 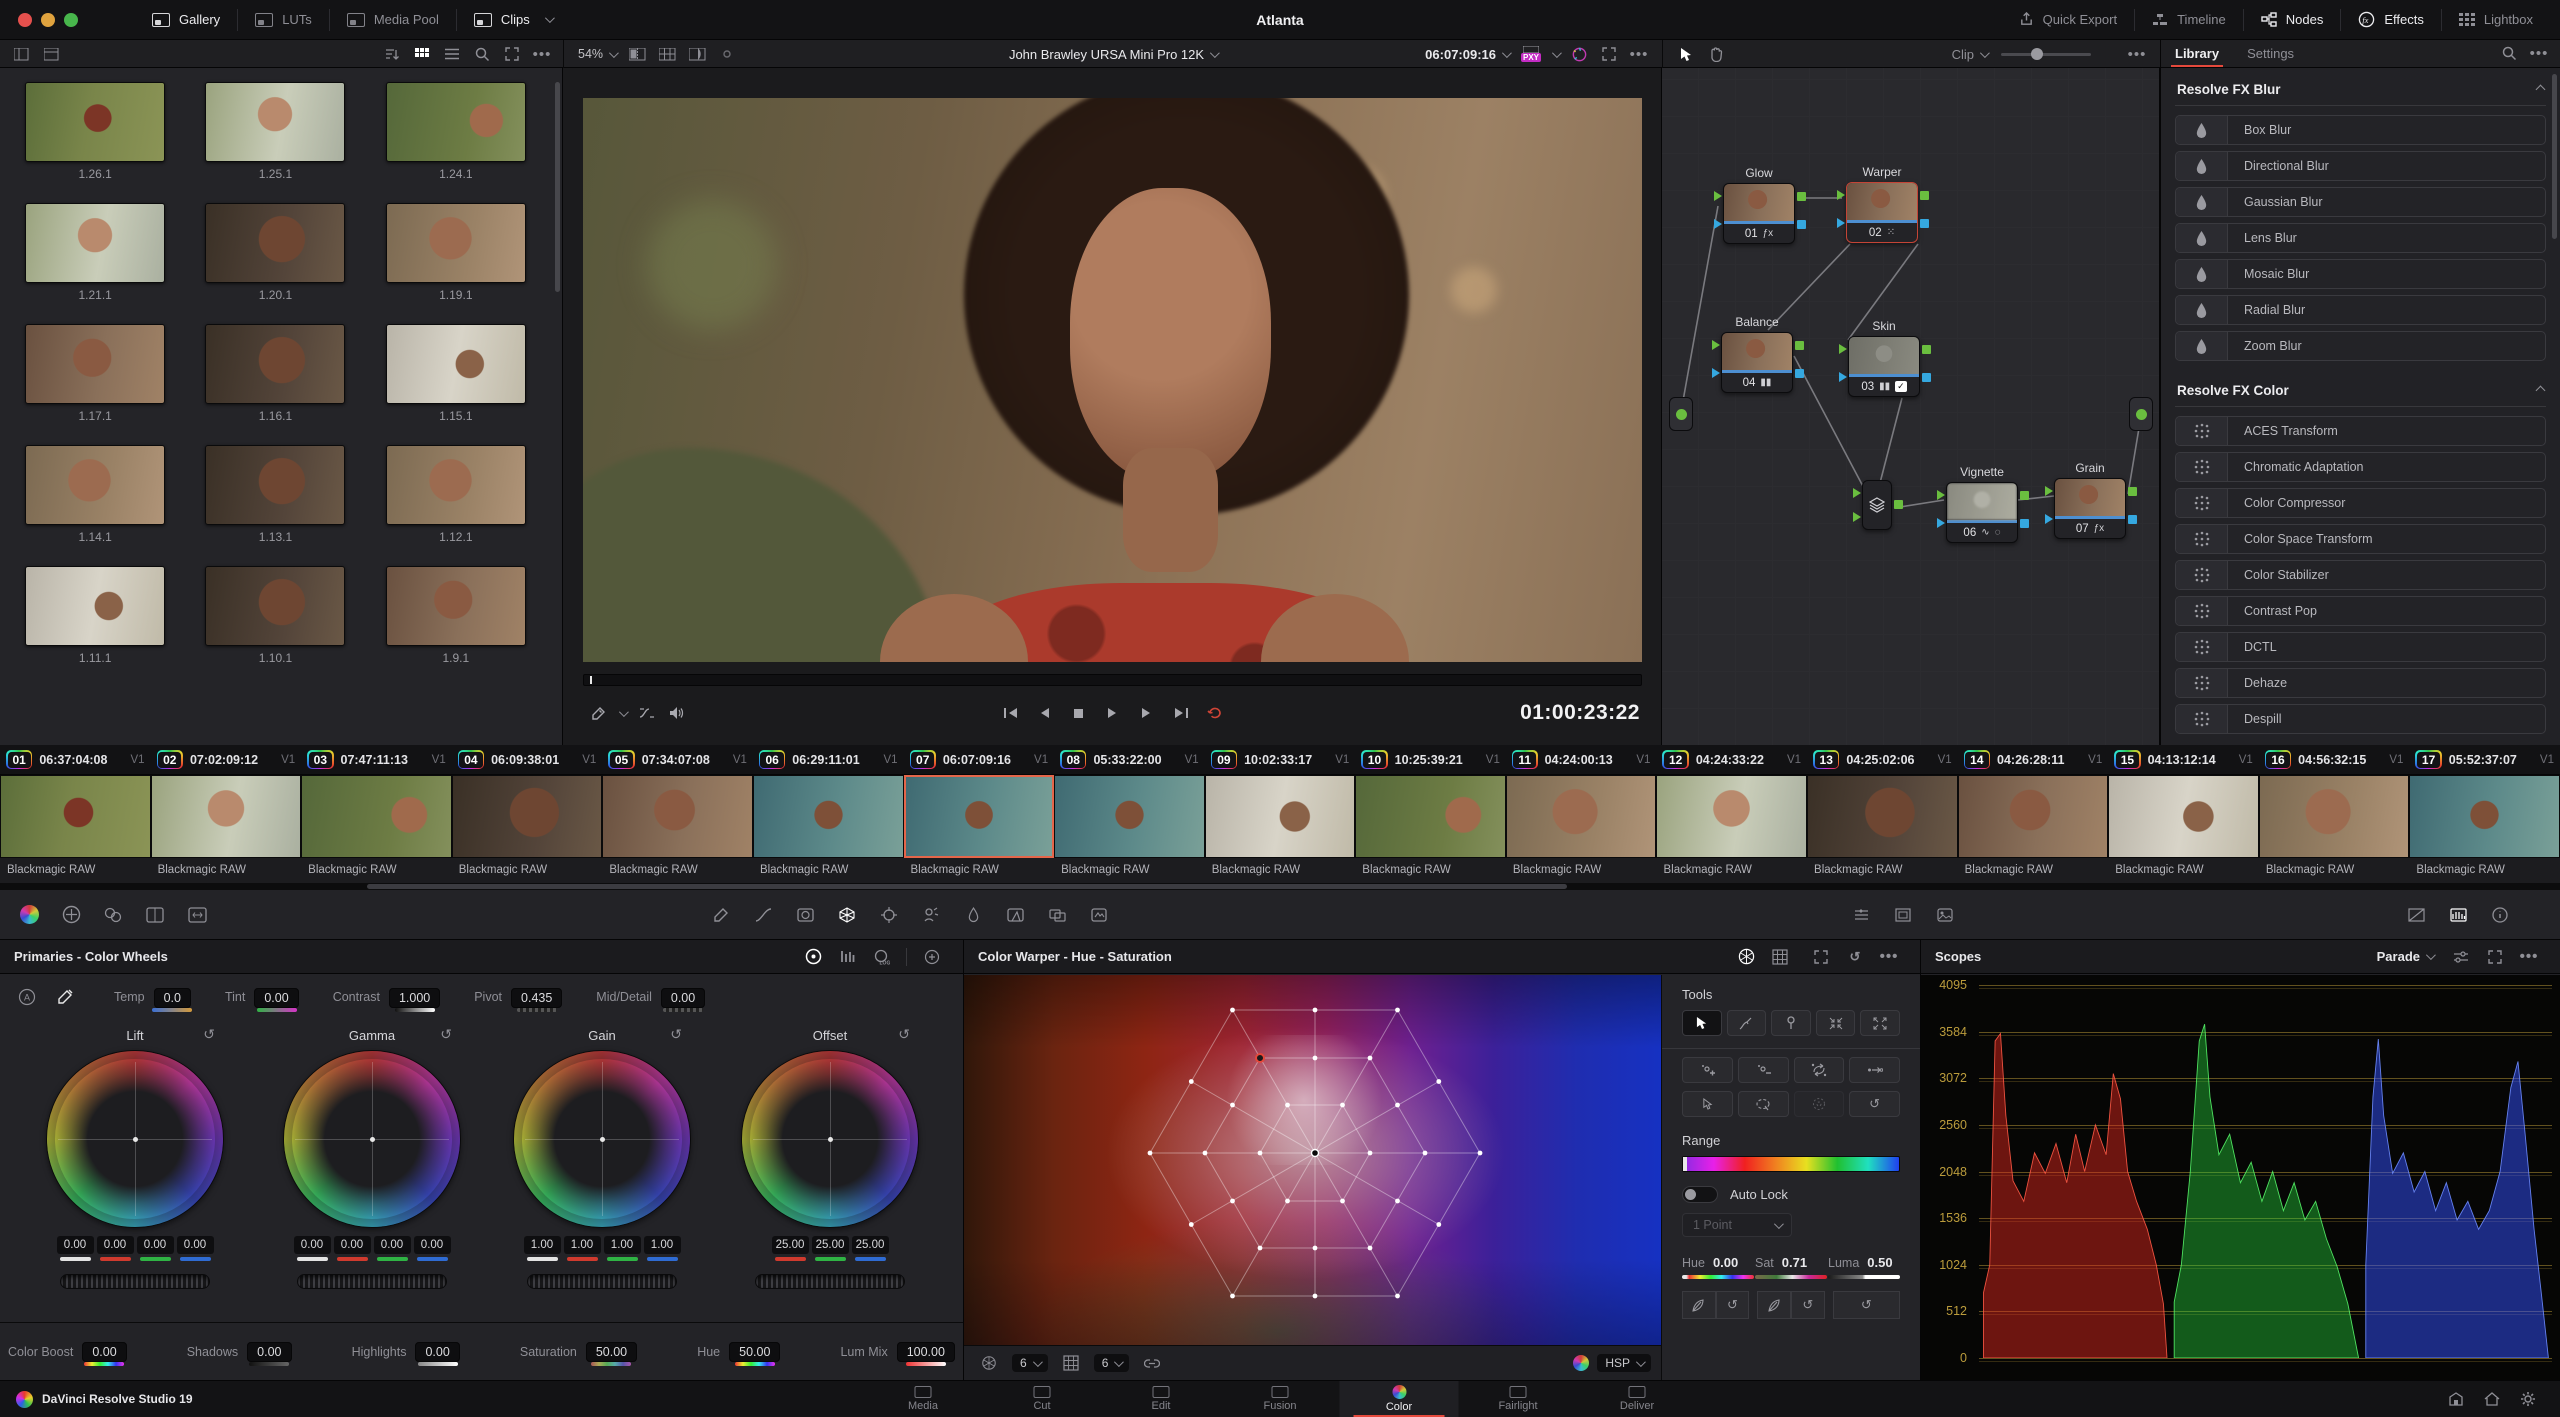 I want to click on qualifier-palette-icon, so click(x=721, y=915).